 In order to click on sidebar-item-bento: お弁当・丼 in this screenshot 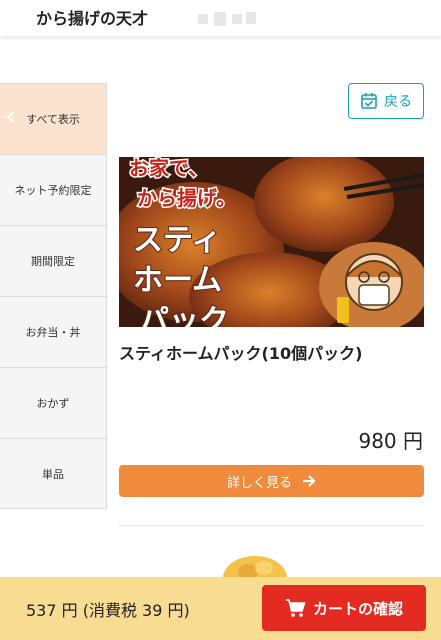, I will do `click(53, 331)`.